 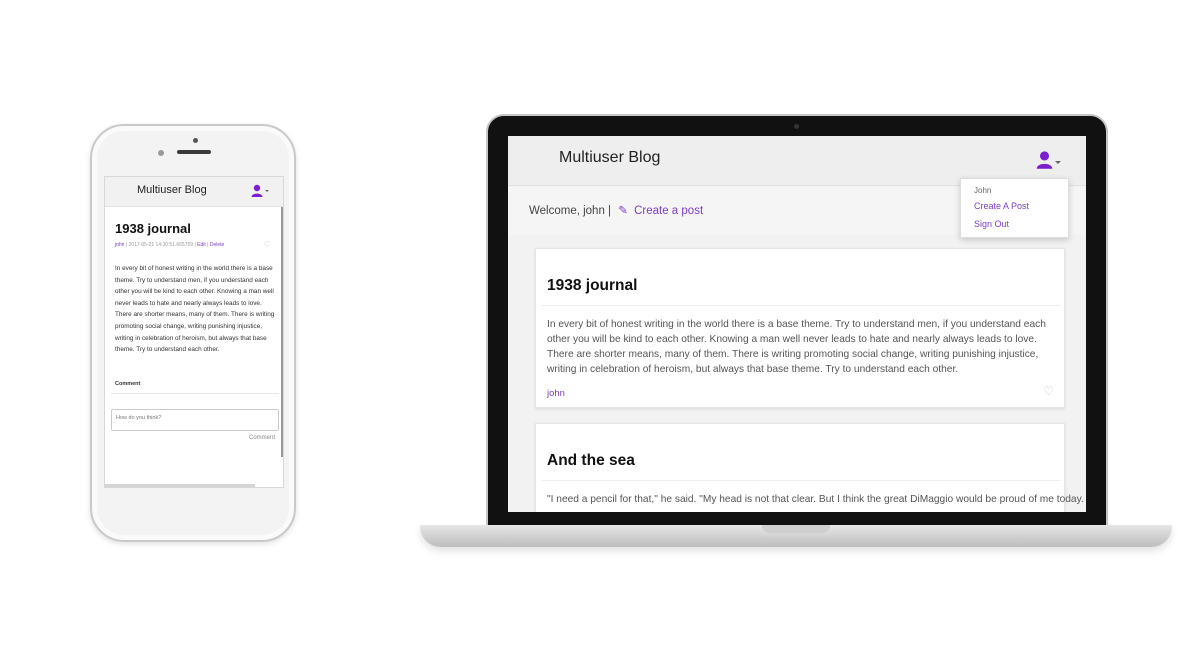 I want to click on dropdown-username: John, so click(x=983, y=190).